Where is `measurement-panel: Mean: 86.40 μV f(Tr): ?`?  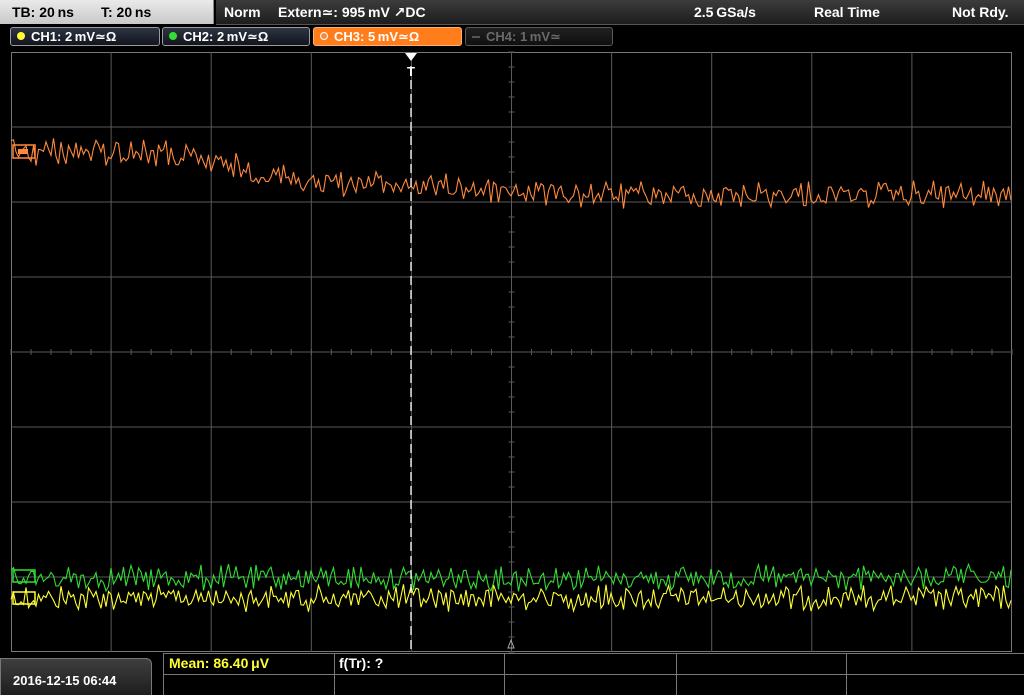 measurement-panel: Mean: 86.40 μV f(Tr): ? is located at coordinates (593, 674).